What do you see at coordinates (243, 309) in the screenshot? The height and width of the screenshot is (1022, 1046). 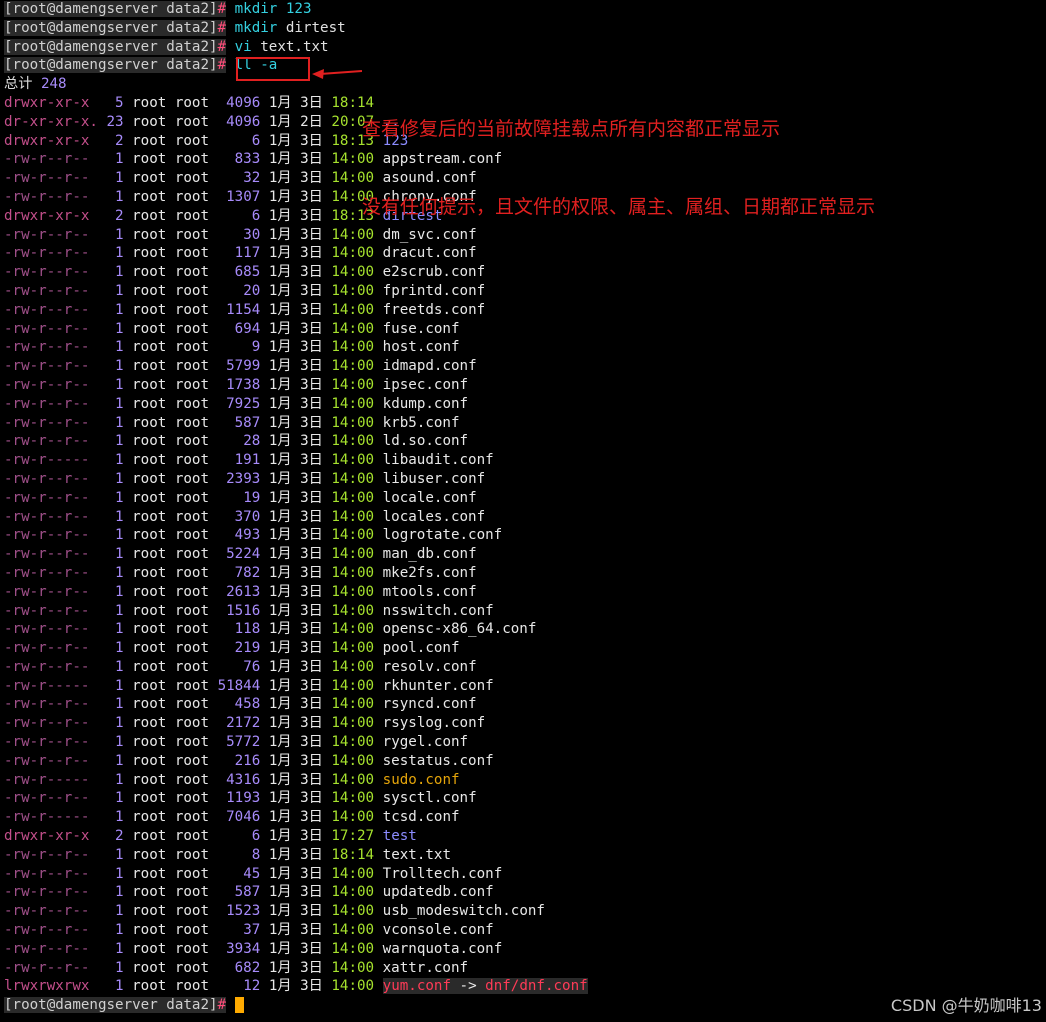 I see `file-size: 1154` at bounding box center [243, 309].